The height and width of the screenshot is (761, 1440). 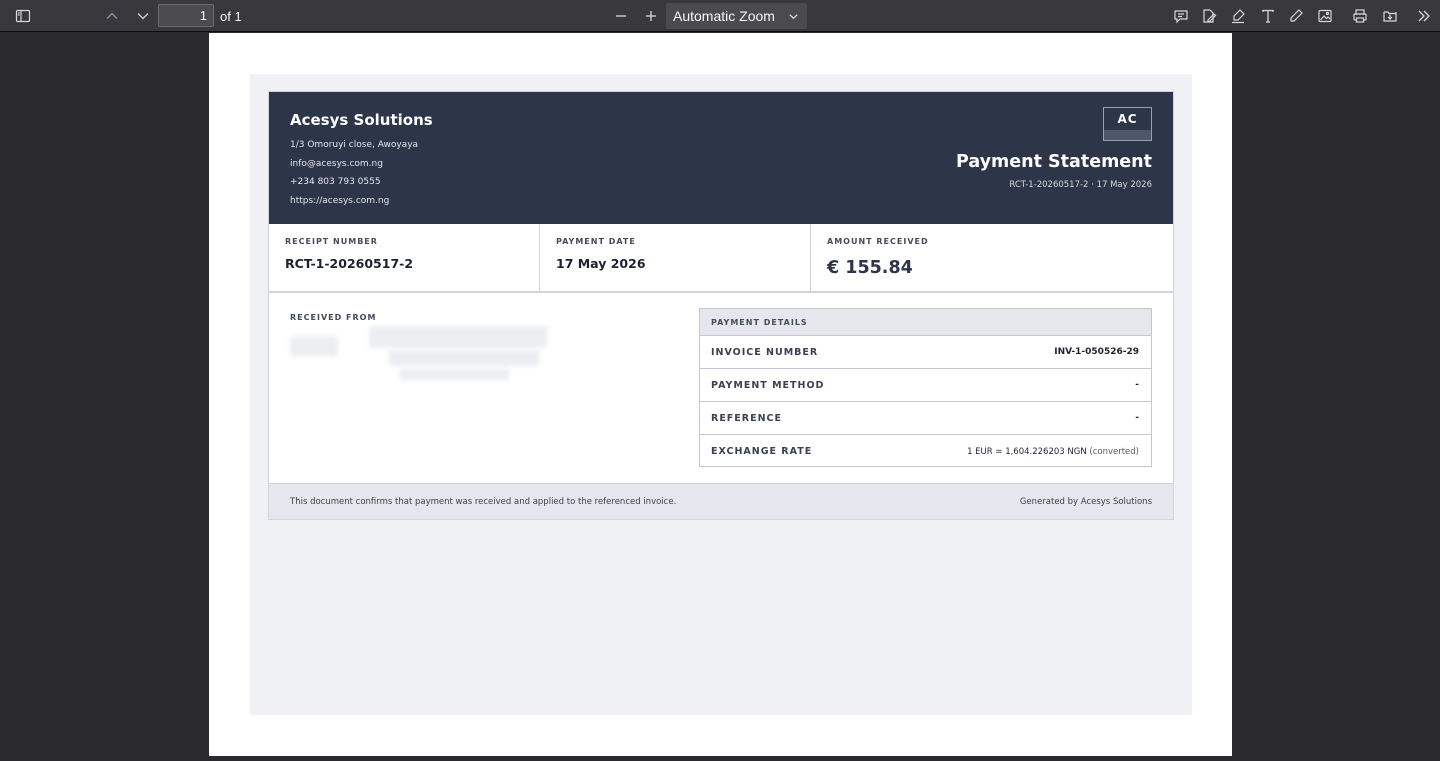 I want to click on receipt-number-cell: RECEIPT NUMBER RCT-1-20260517-2, so click(x=404, y=257).